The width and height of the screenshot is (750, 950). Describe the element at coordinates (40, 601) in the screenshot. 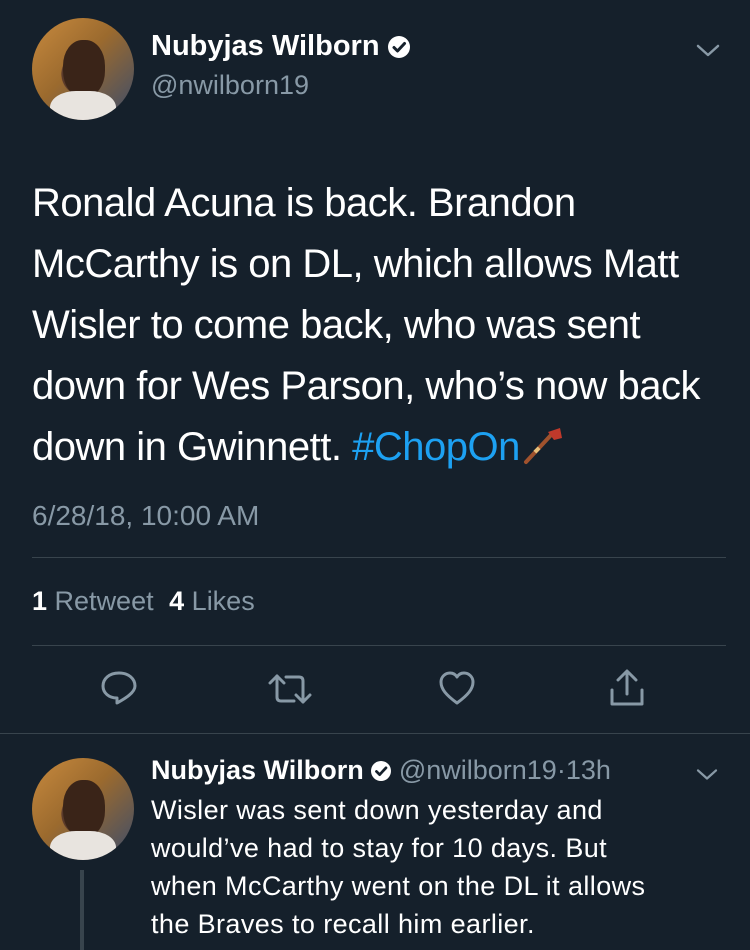

I see `retweet-count: 1` at that location.